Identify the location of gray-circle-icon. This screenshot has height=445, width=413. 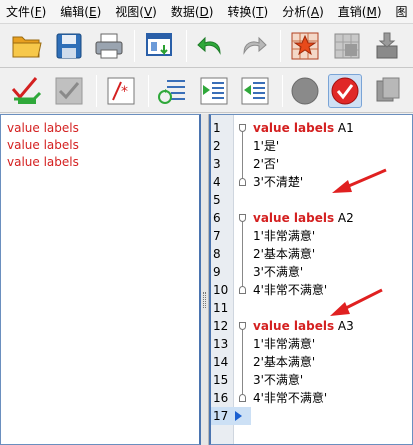
(305, 91).